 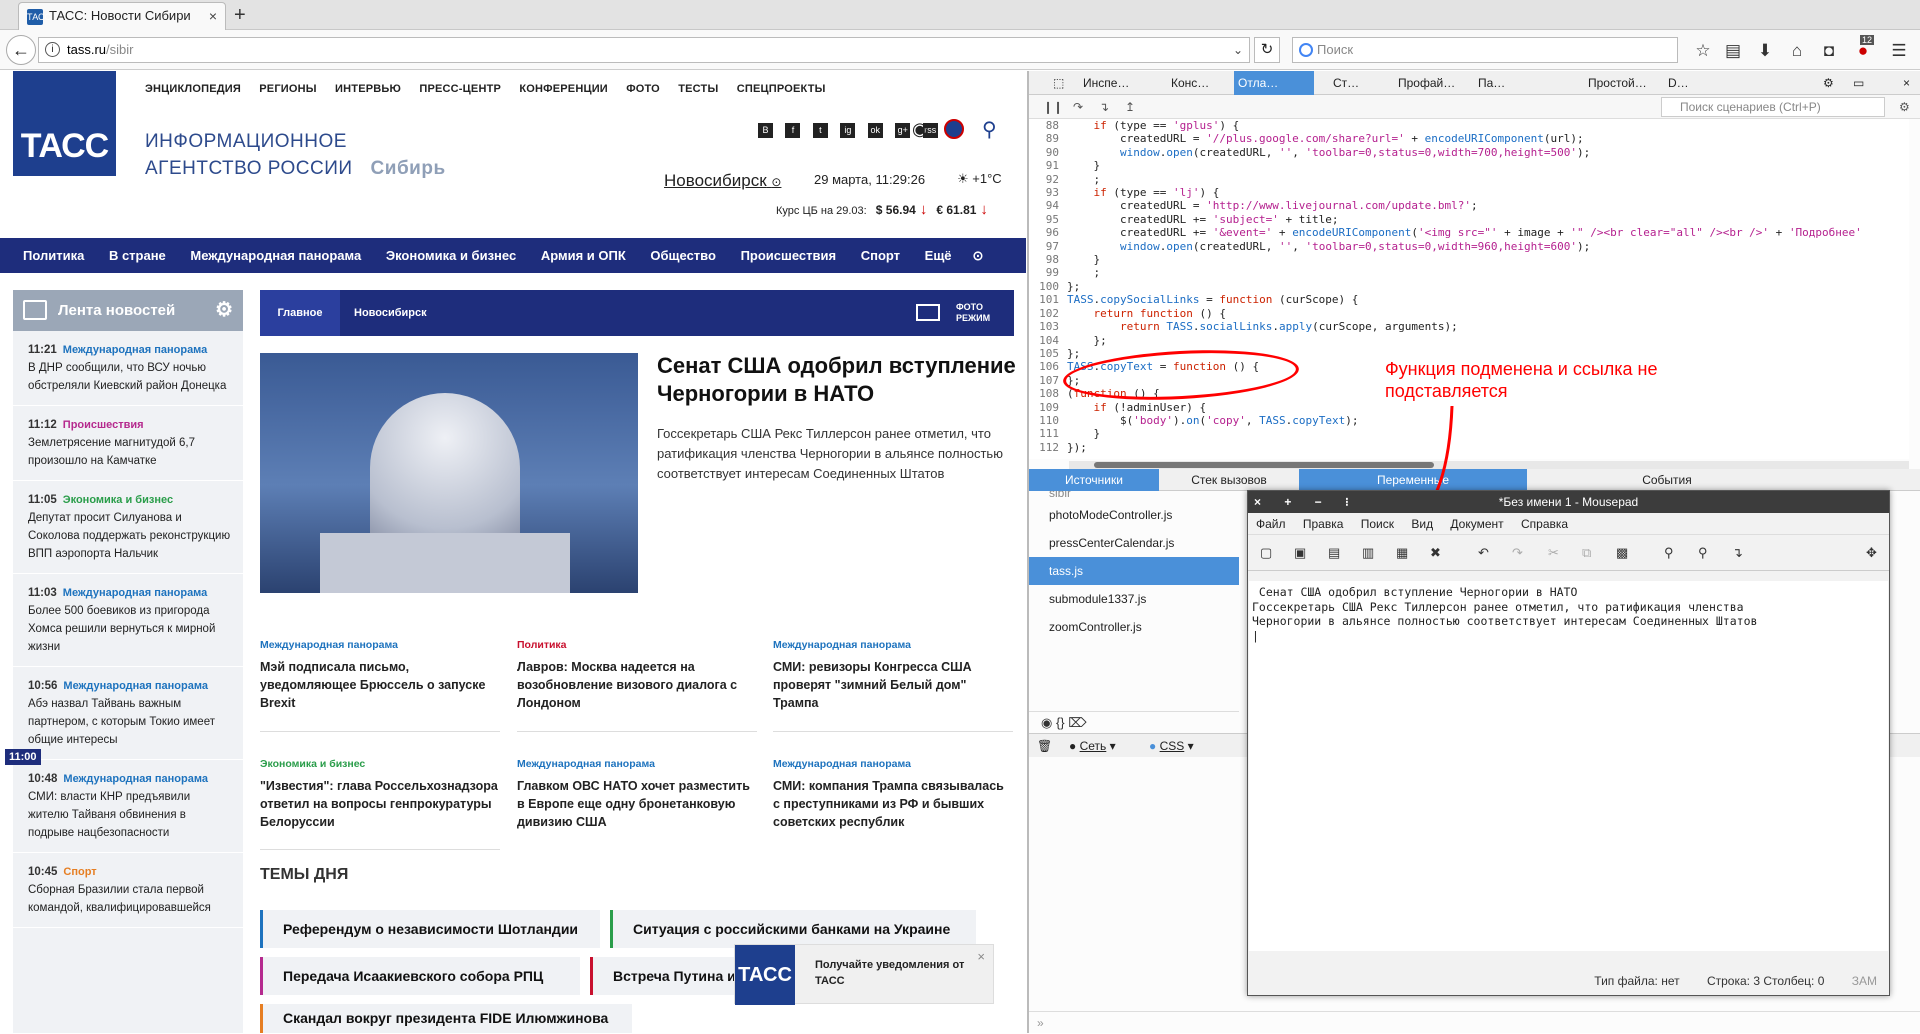 What do you see at coordinates (1469, 125) in the screenshot?
I see `code-line: 88 if (type == 'gplus') {` at bounding box center [1469, 125].